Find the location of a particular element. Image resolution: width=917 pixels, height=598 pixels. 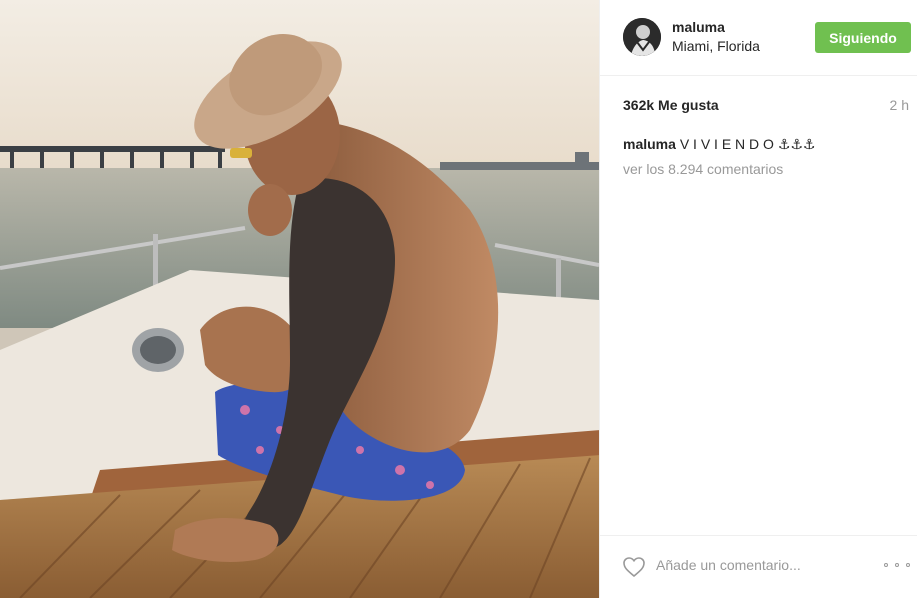

caption-username: maluma is located at coordinates (649, 144).